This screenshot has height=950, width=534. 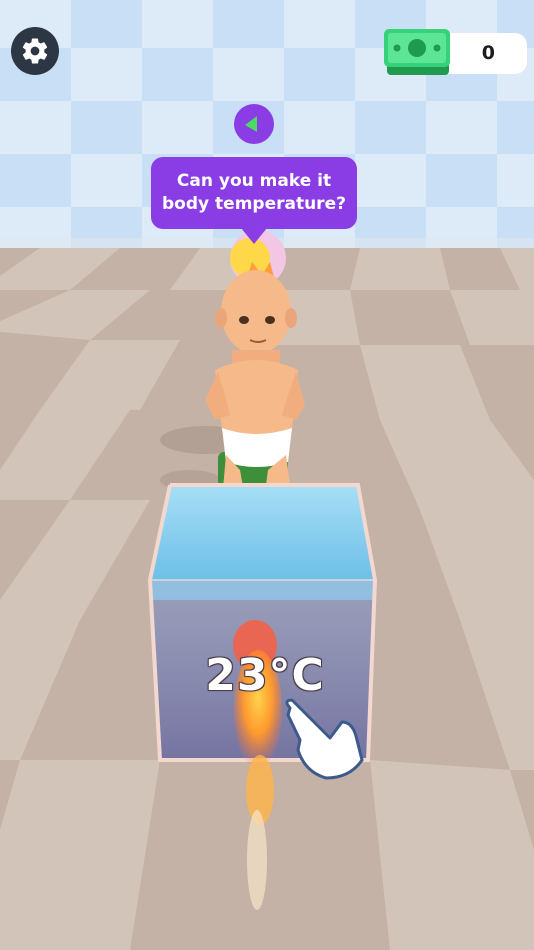 I want to click on play-triangle-icon, so click(x=254, y=124).